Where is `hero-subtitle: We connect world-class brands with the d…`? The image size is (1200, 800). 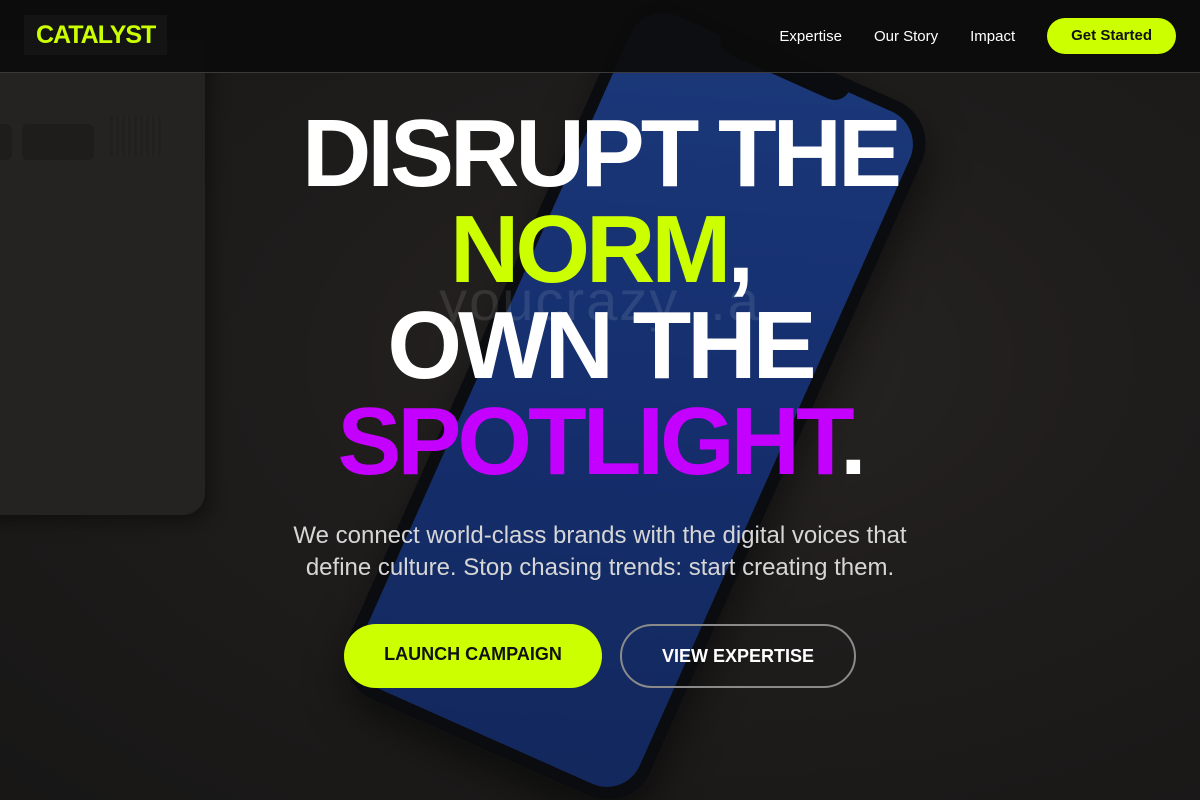 hero-subtitle: We connect world-class brands with the d… is located at coordinates (600, 551).